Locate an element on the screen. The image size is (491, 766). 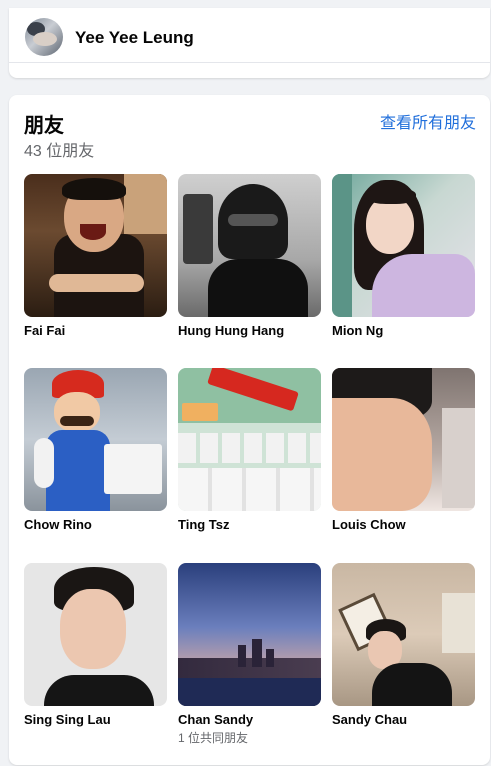
friend-tile: Chan Sandy 1 位共同朋友 is located at coordinates (249, 654).